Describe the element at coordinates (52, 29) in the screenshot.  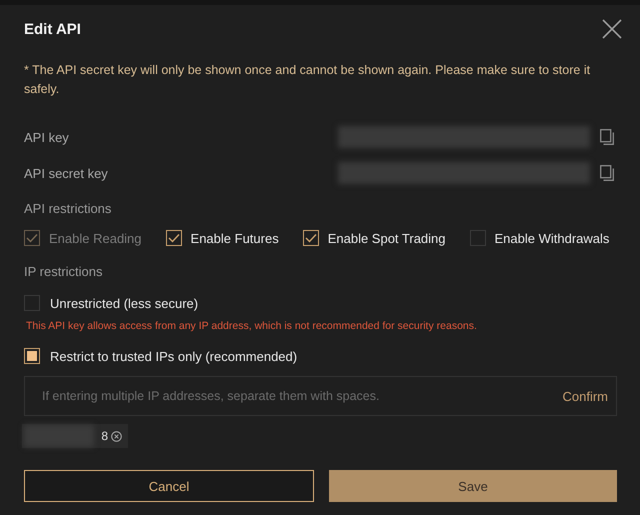
I see `dialog-title: Edit API` at that location.